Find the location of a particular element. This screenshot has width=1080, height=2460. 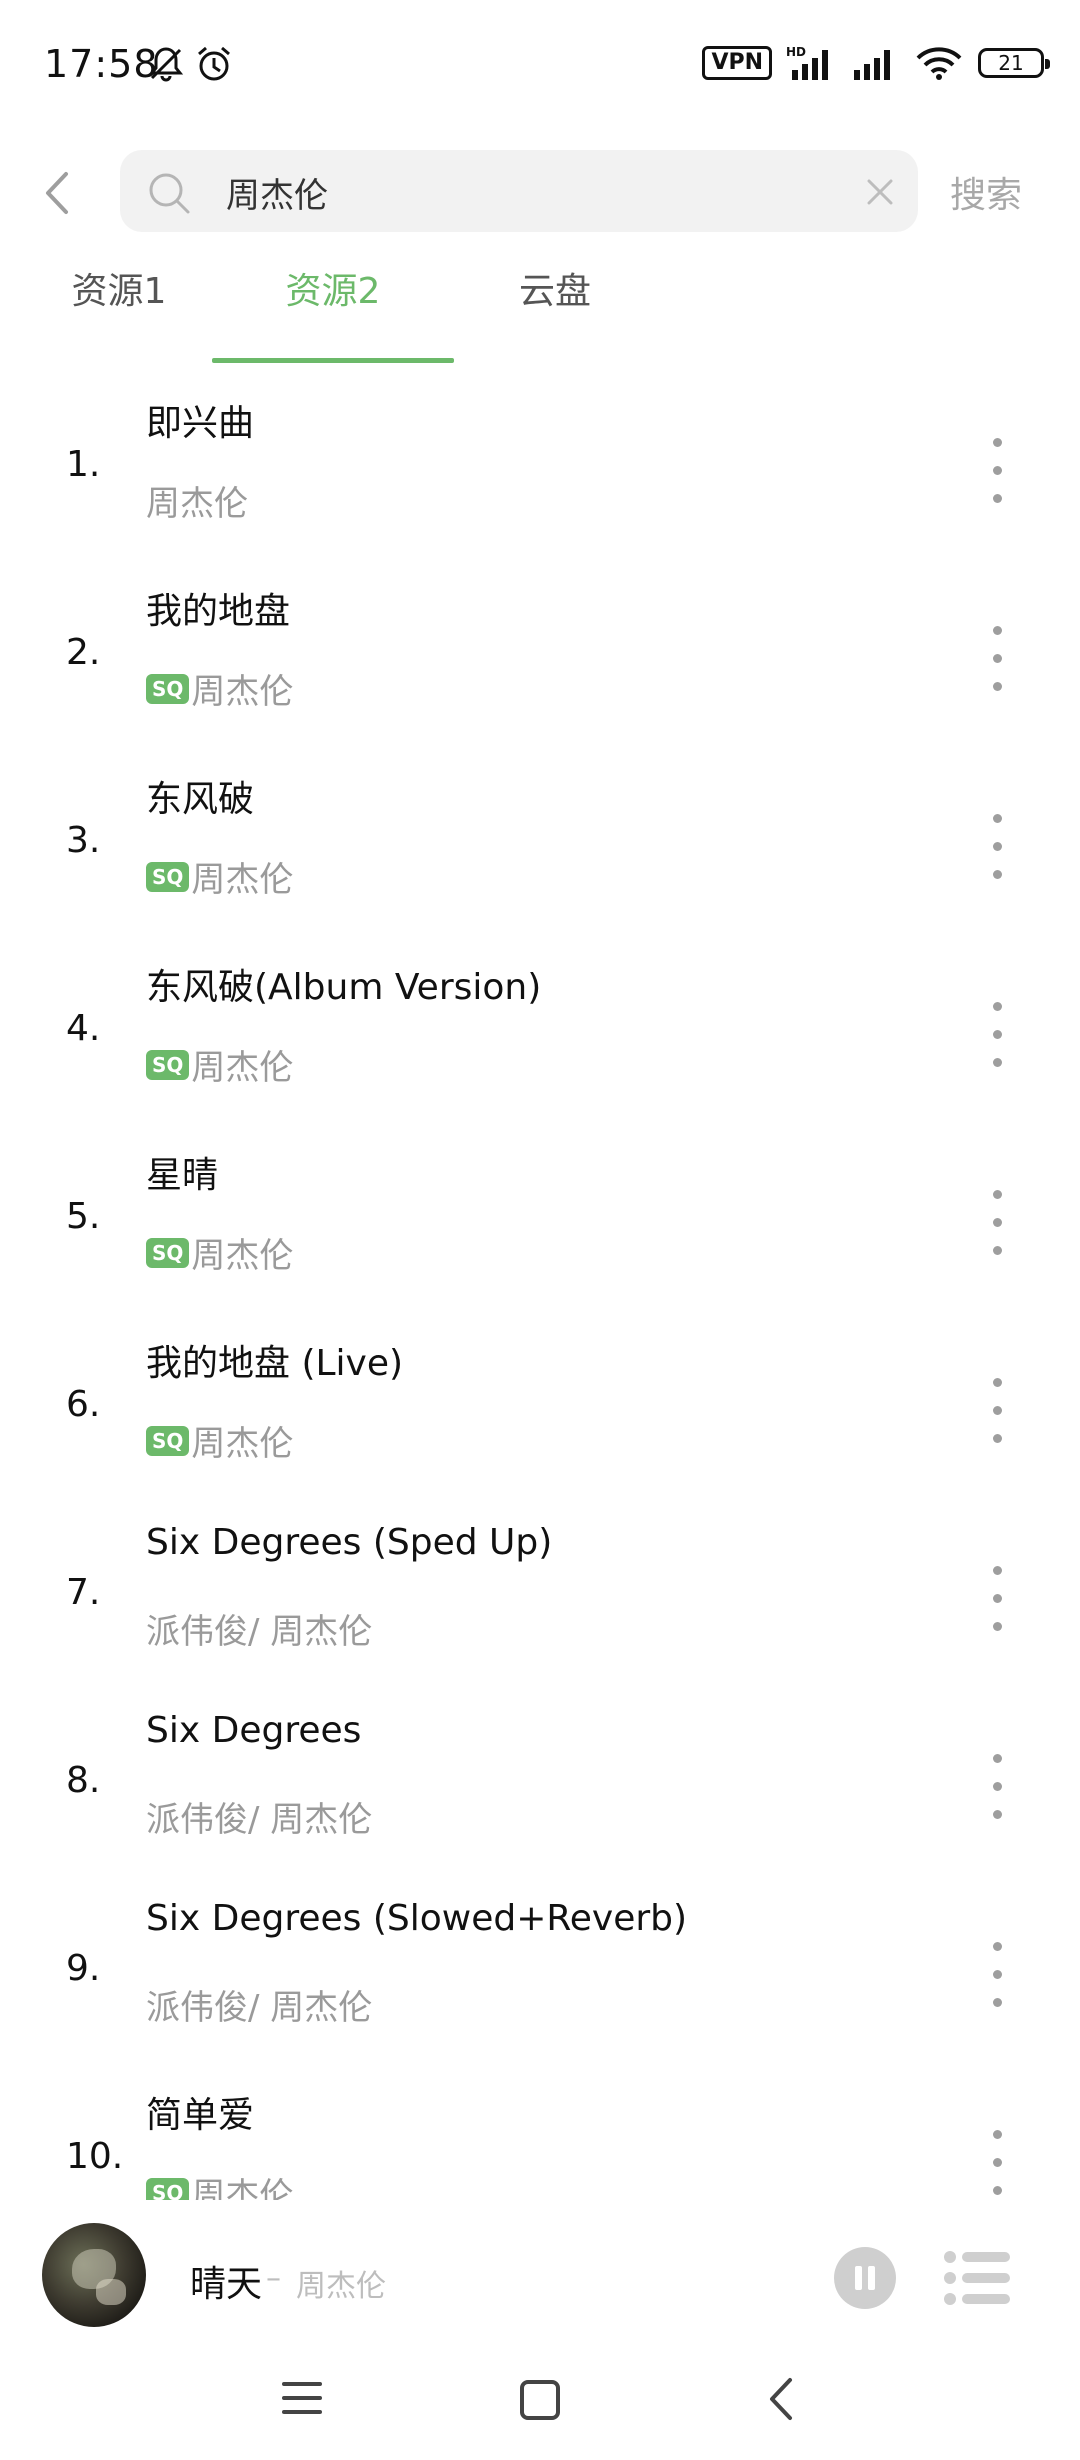

search-box is located at coordinates (519, 191).